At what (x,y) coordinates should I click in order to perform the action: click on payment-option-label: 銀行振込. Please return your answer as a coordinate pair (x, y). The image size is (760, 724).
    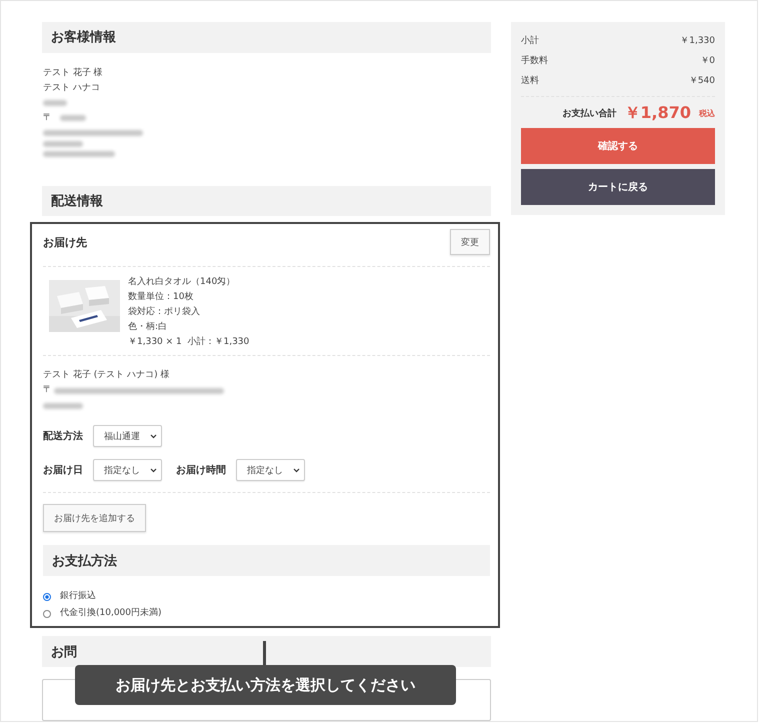
    Looking at the image, I should click on (78, 597).